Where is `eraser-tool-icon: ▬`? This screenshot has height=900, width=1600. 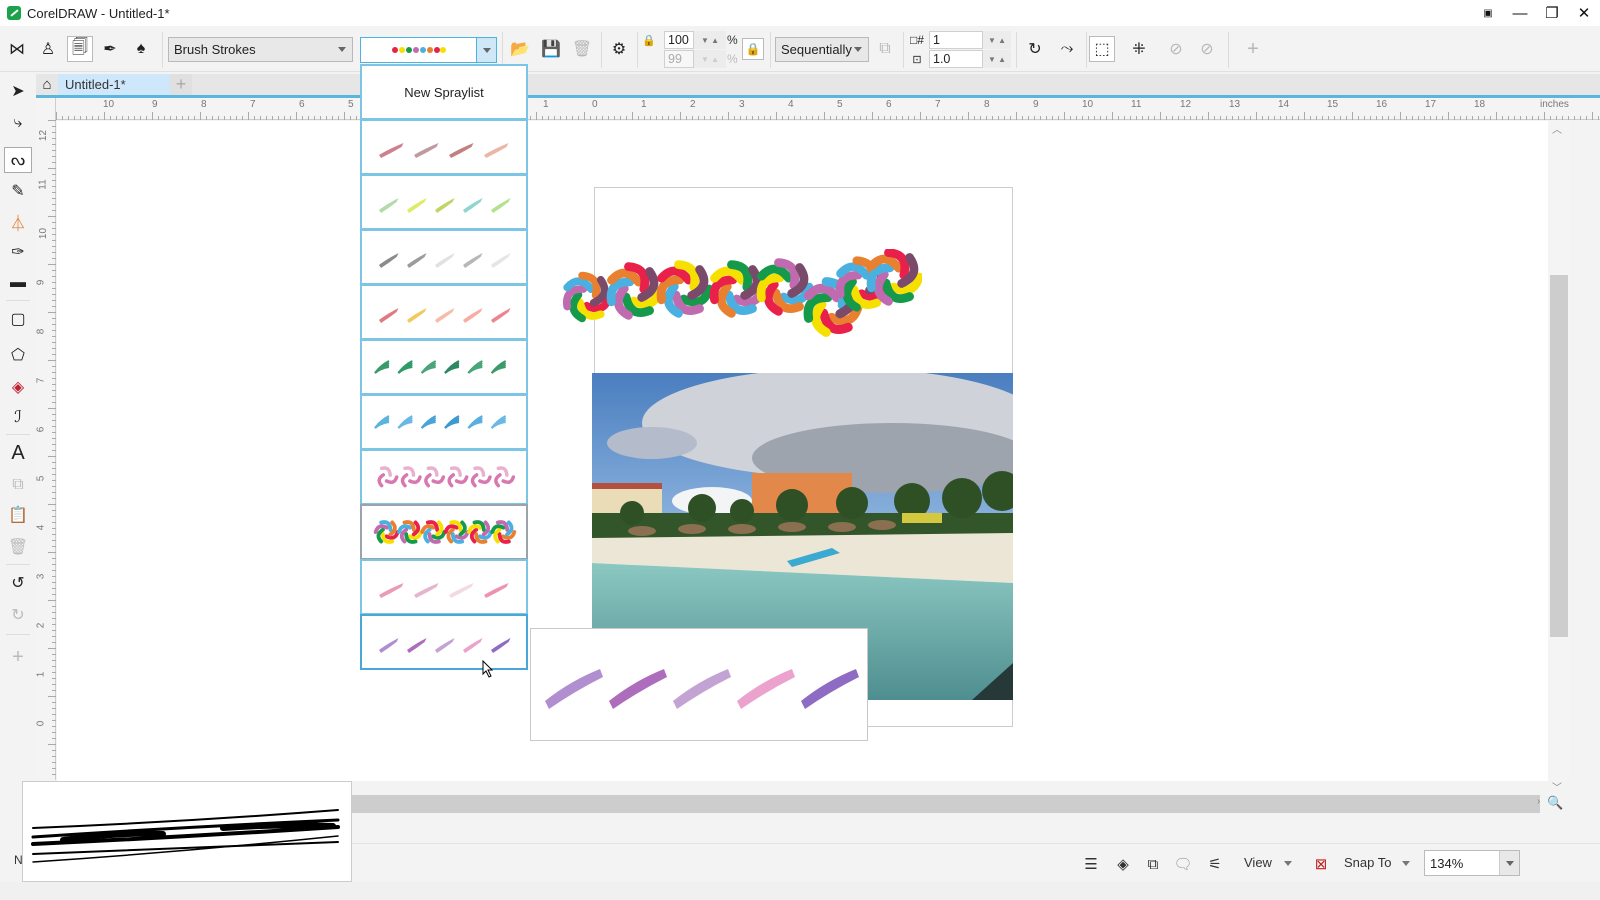
eraser-tool-icon: ▬ is located at coordinates (18, 283).